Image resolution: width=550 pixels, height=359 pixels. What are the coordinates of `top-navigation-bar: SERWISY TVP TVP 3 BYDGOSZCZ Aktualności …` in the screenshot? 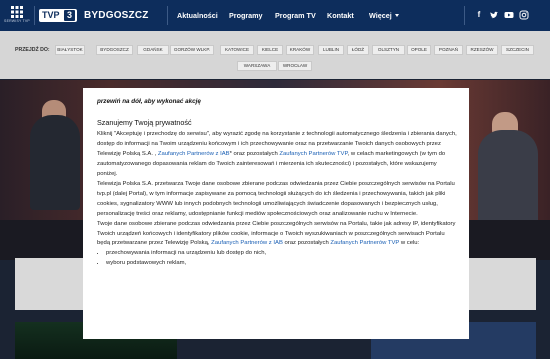 It's located at (275, 15).